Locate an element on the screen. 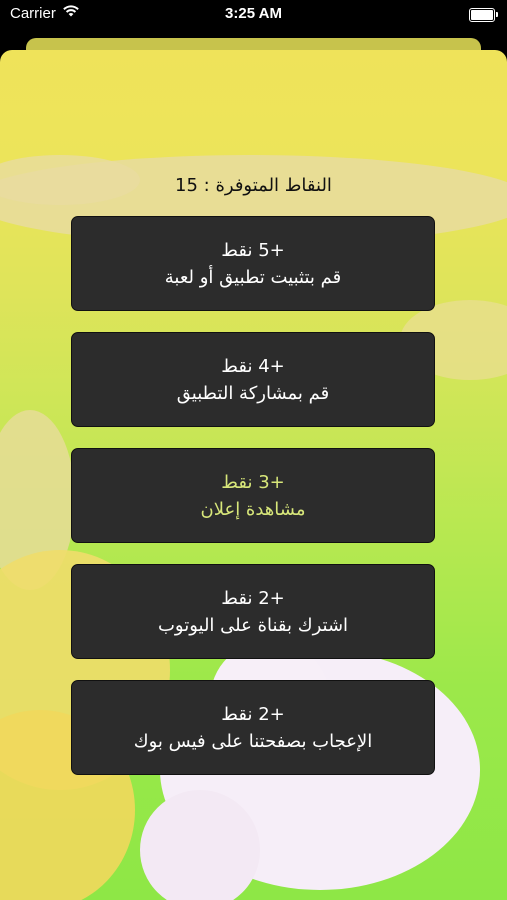 This screenshot has width=507, height=900. battery-icon is located at coordinates (483, 15).